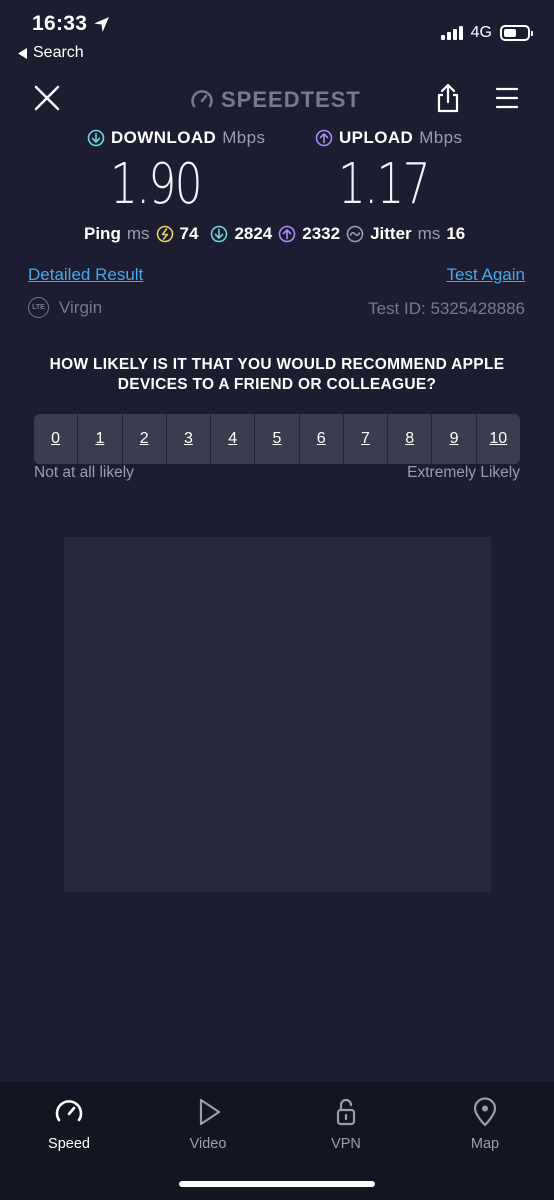 The image size is (554, 1200). What do you see at coordinates (69, 1144) in the screenshot?
I see `tab-speed-label: Speed` at bounding box center [69, 1144].